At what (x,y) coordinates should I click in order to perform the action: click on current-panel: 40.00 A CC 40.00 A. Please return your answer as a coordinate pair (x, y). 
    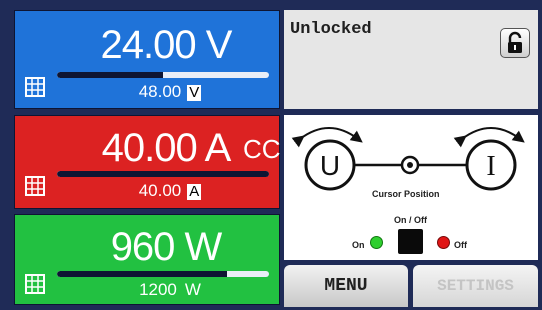
    Looking at the image, I should click on (147, 162).